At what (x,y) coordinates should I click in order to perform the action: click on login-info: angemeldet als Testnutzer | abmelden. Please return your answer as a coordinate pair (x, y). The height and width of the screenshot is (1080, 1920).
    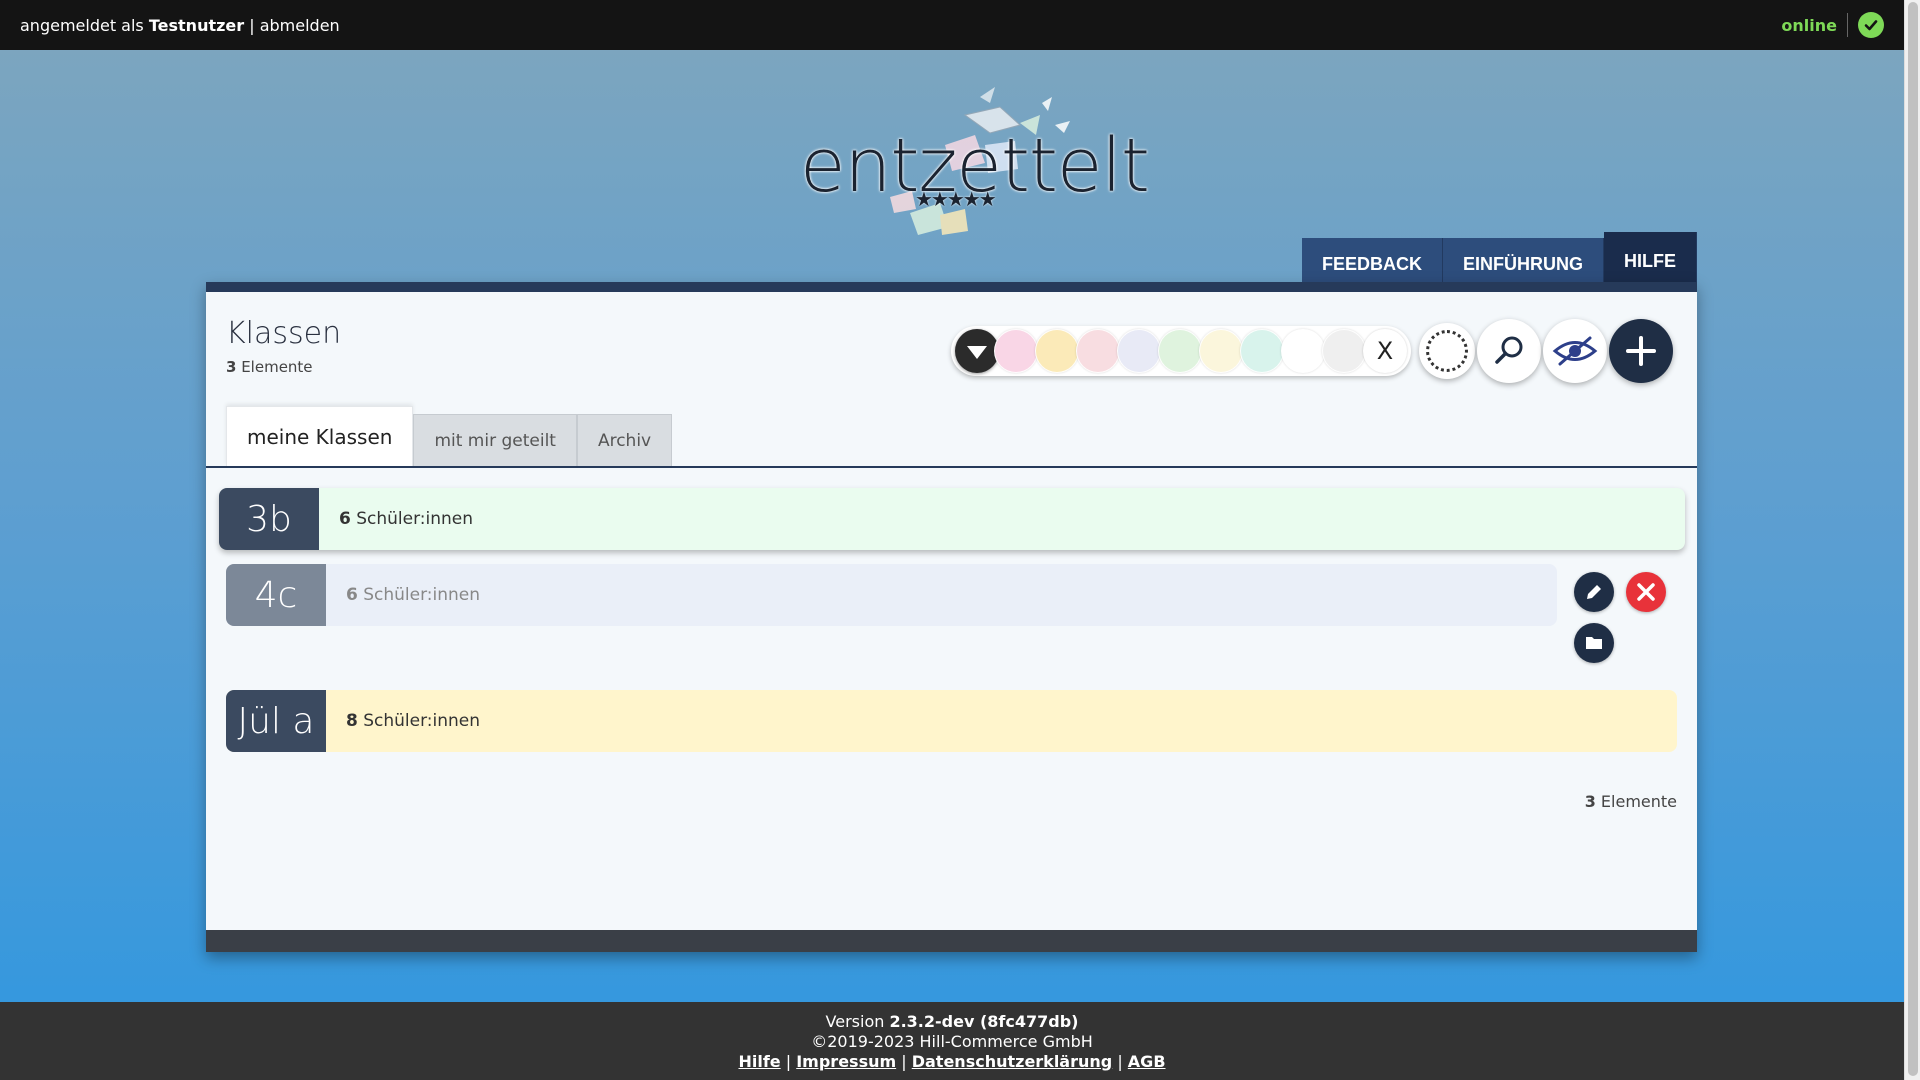
    Looking at the image, I should click on (180, 25).